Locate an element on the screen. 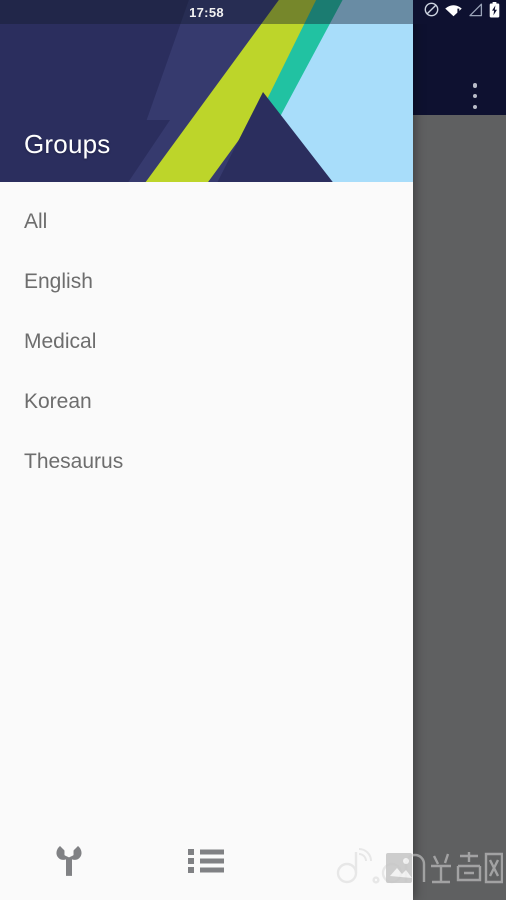 This screenshot has height=900, width=506. status-bar-clock: 17:58 is located at coordinates (206, 12).